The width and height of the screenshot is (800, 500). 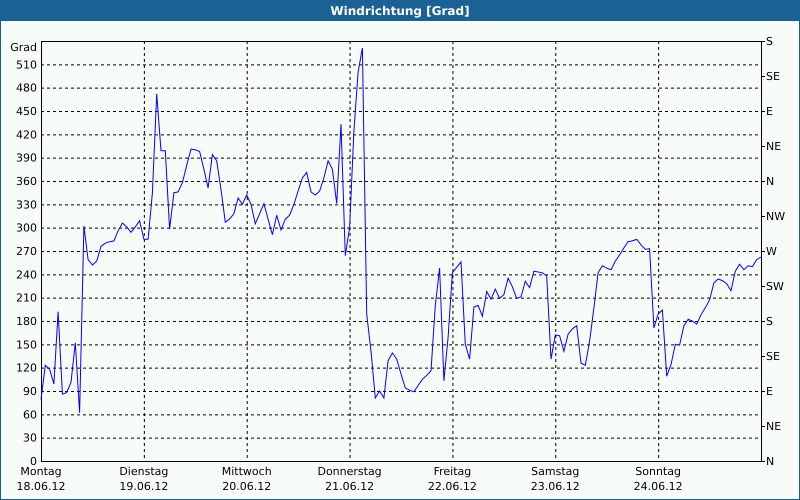 I want to click on x-tick-label: Mittwoch 20.06.12, so click(x=247, y=479).